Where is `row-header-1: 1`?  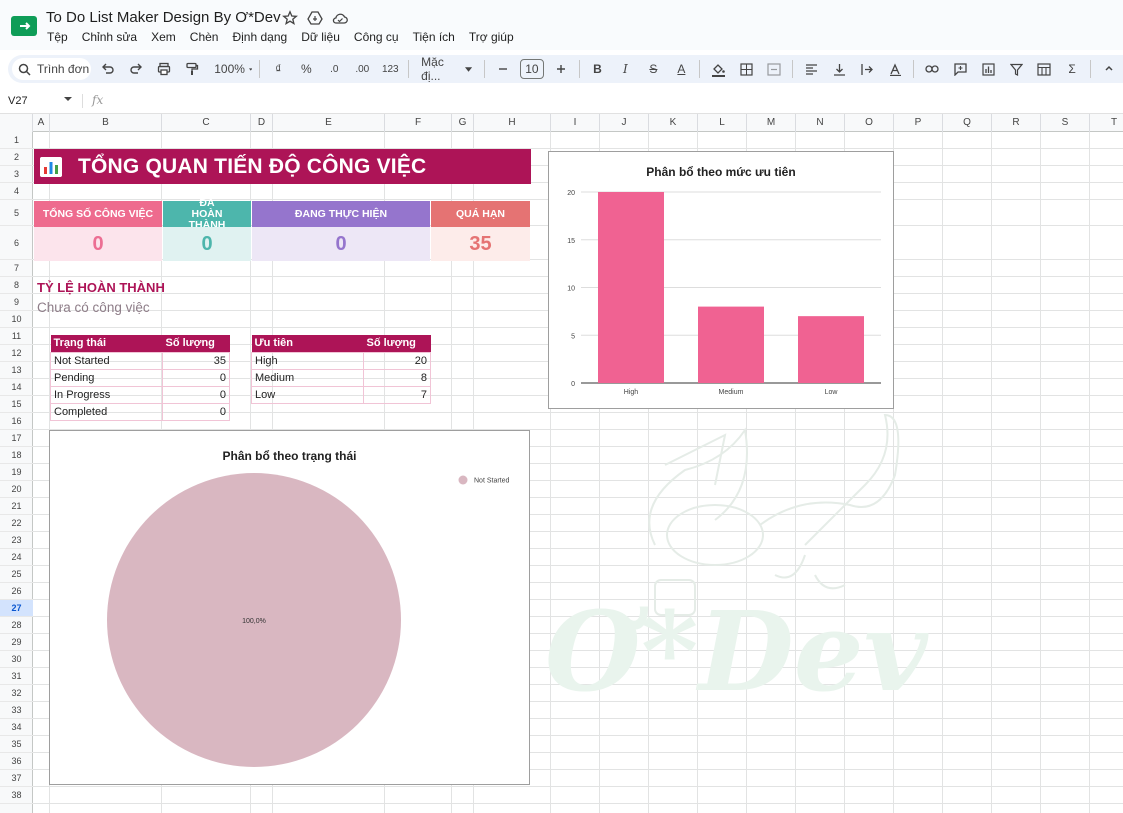
row-header-1: 1 is located at coordinates (16, 140).